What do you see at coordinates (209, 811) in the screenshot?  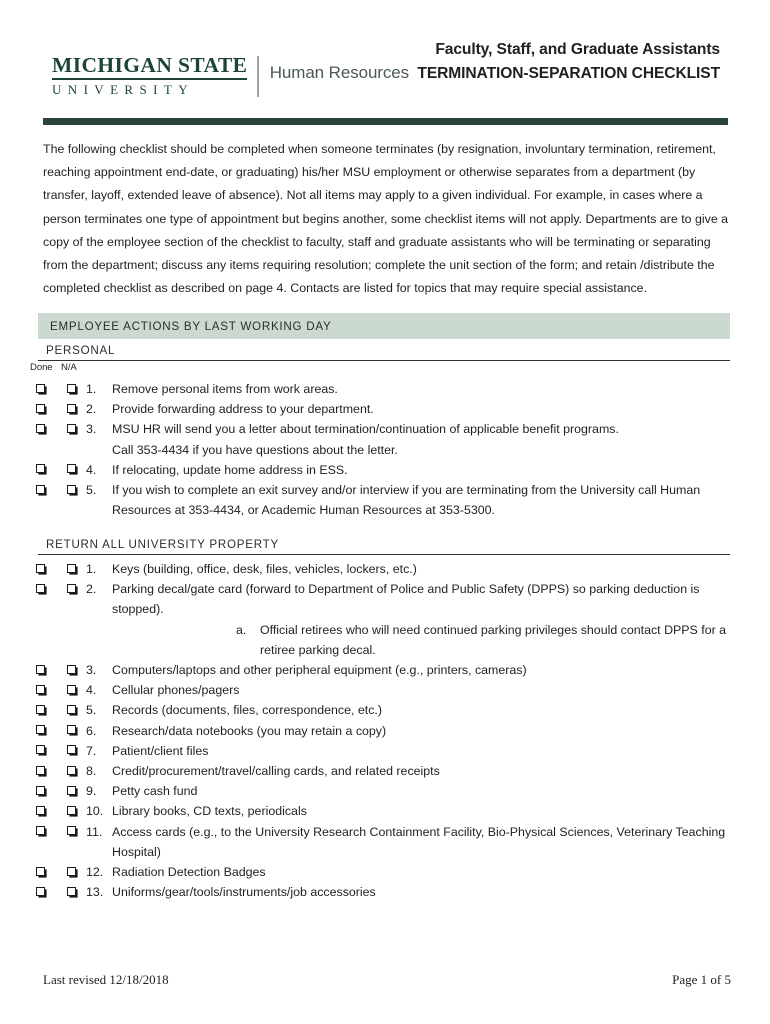 I see `checklist-item-text: Library books, CD texts, periodicals` at bounding box center [209, 811].